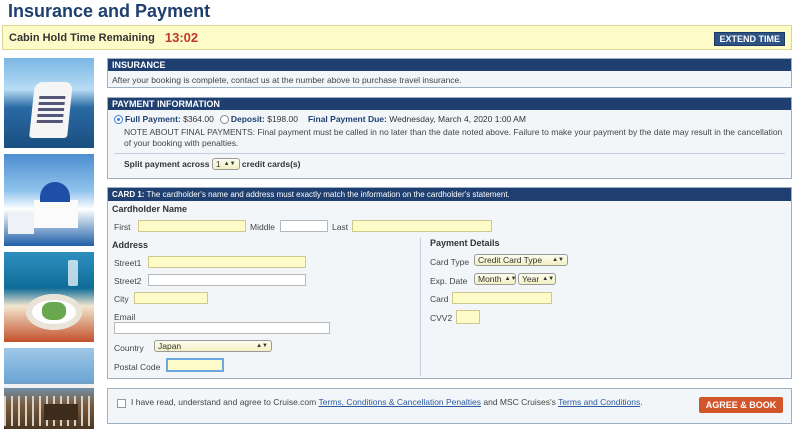 The width and height of the screenshot is (800, 429). I want to click on agree-checkbox, so click(121, 403).